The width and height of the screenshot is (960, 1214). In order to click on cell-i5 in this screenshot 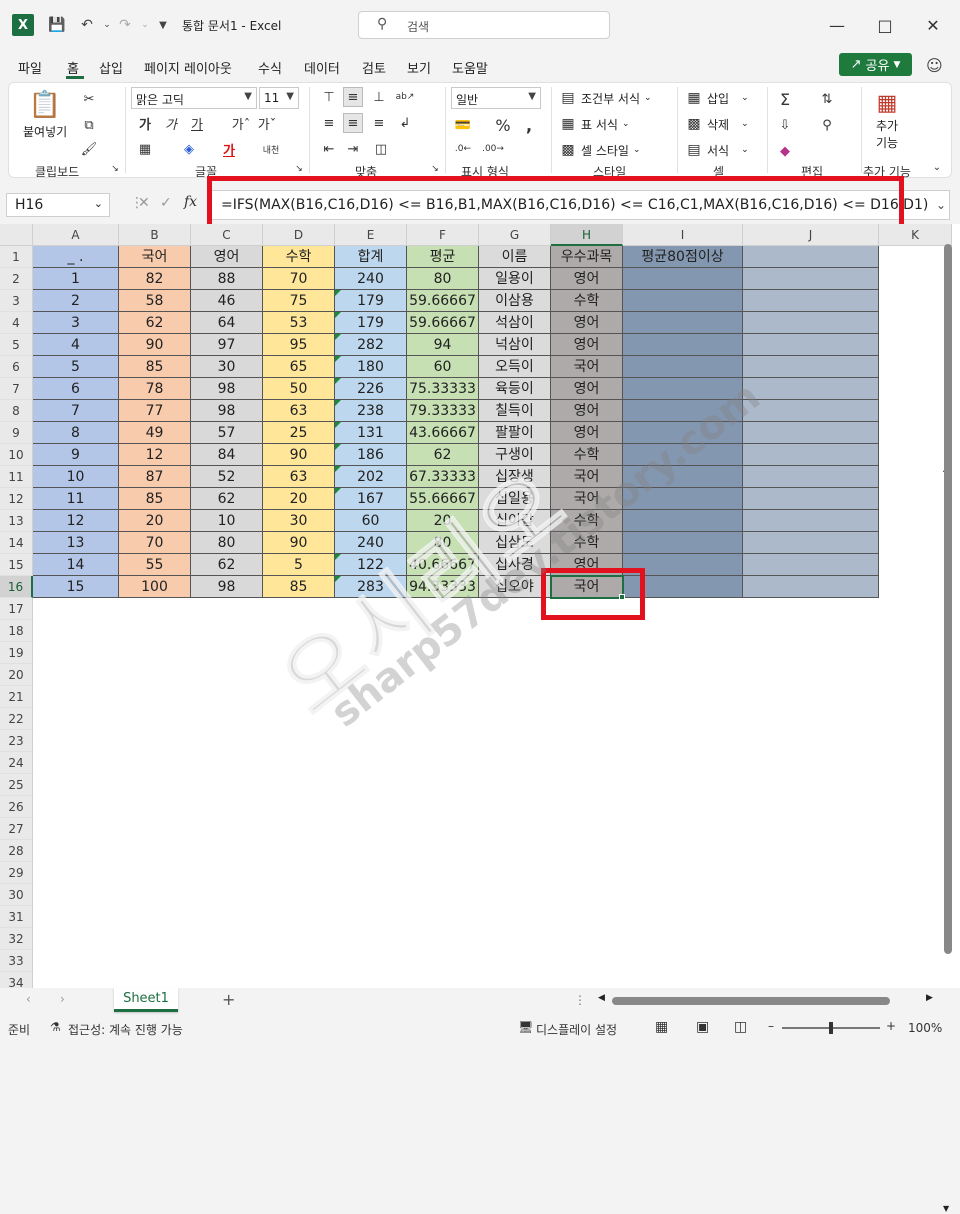, I will do `click(683, 345)`.